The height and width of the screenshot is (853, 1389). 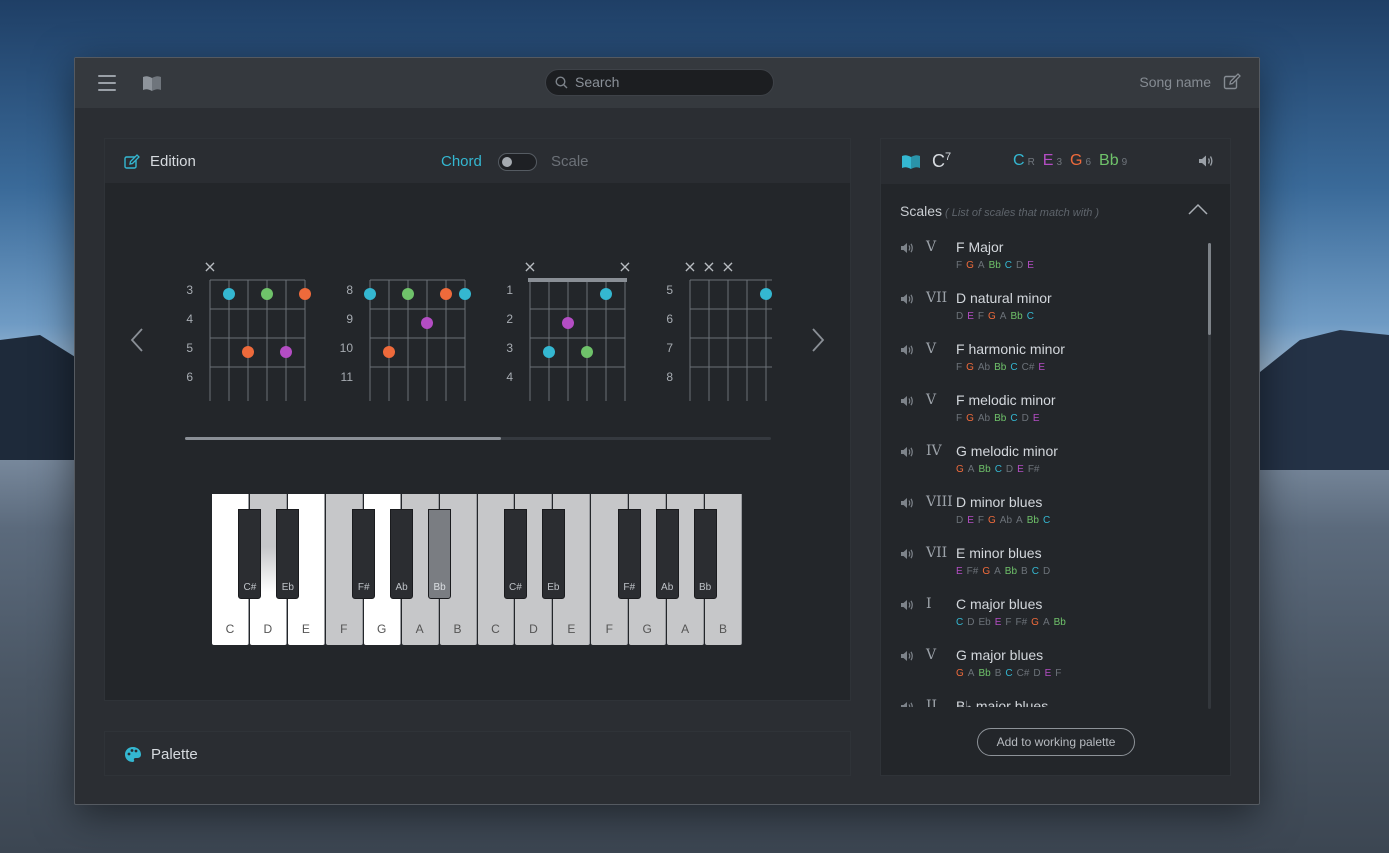 I want to click on scale-item: VIII D minor blues D E F G Ab A Bb C, so click(x=1046, y=519).